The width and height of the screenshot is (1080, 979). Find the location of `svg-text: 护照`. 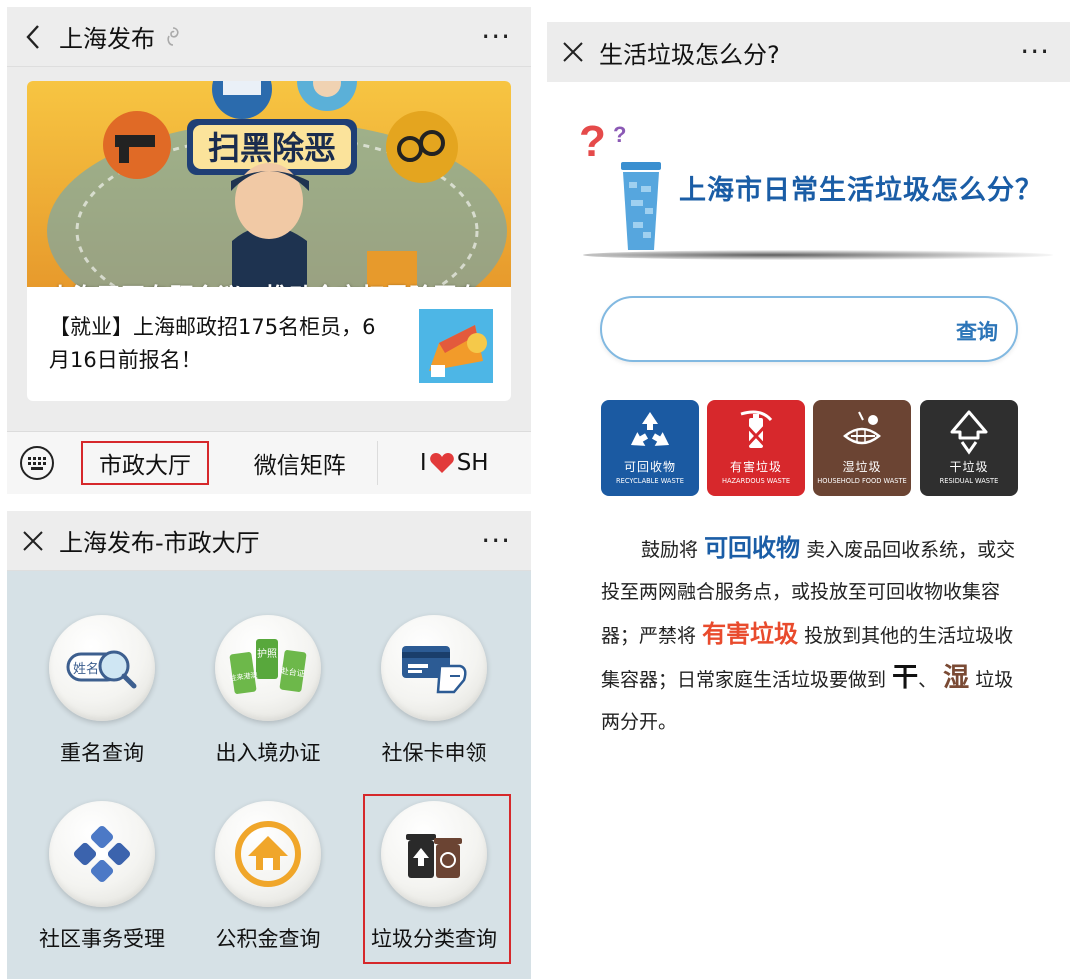

svg-text: 护照 is located at coordinates (267, 653).